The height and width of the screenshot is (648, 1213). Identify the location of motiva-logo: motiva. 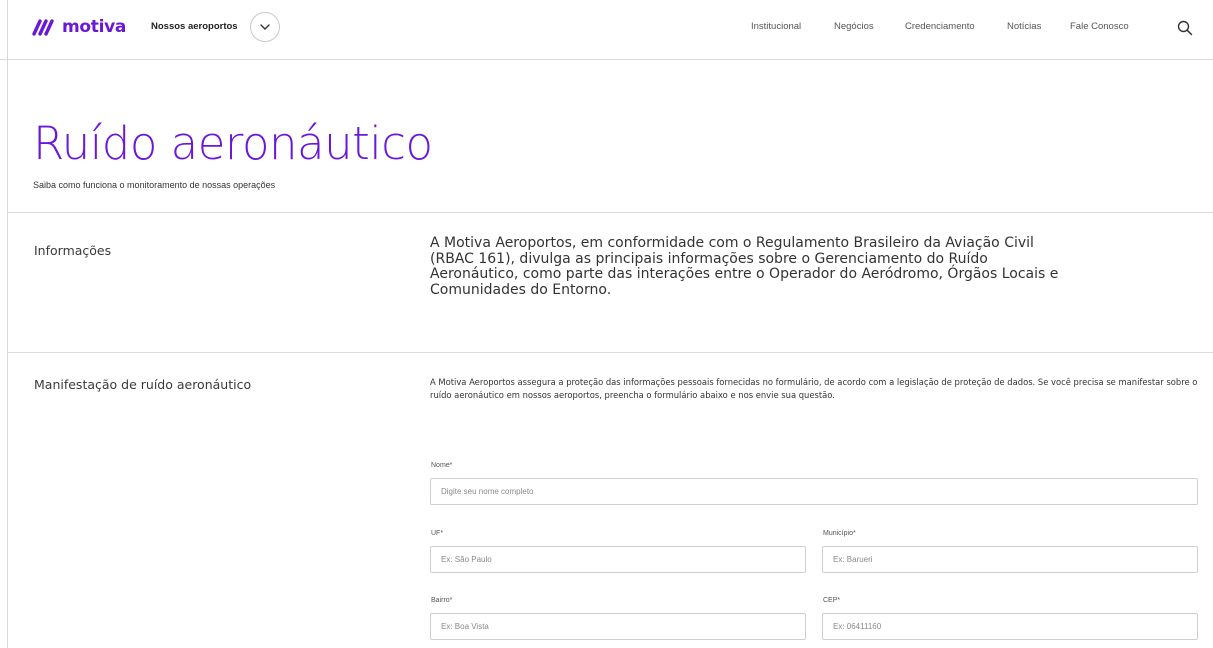
(79, 27).